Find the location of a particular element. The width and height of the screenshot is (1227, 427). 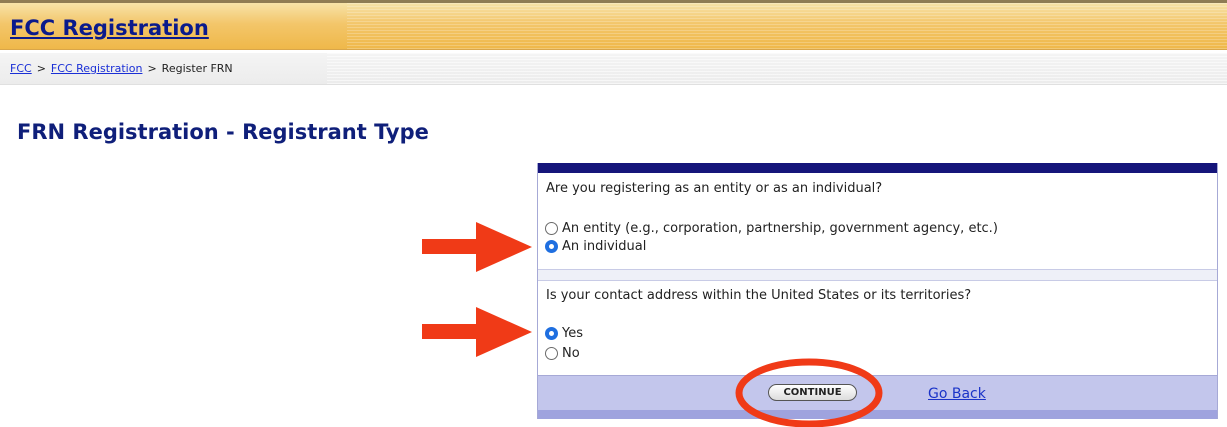

breadcrumb-bar: FCC > FCC Registration > Register FRN is located at coordinates (613, 69).